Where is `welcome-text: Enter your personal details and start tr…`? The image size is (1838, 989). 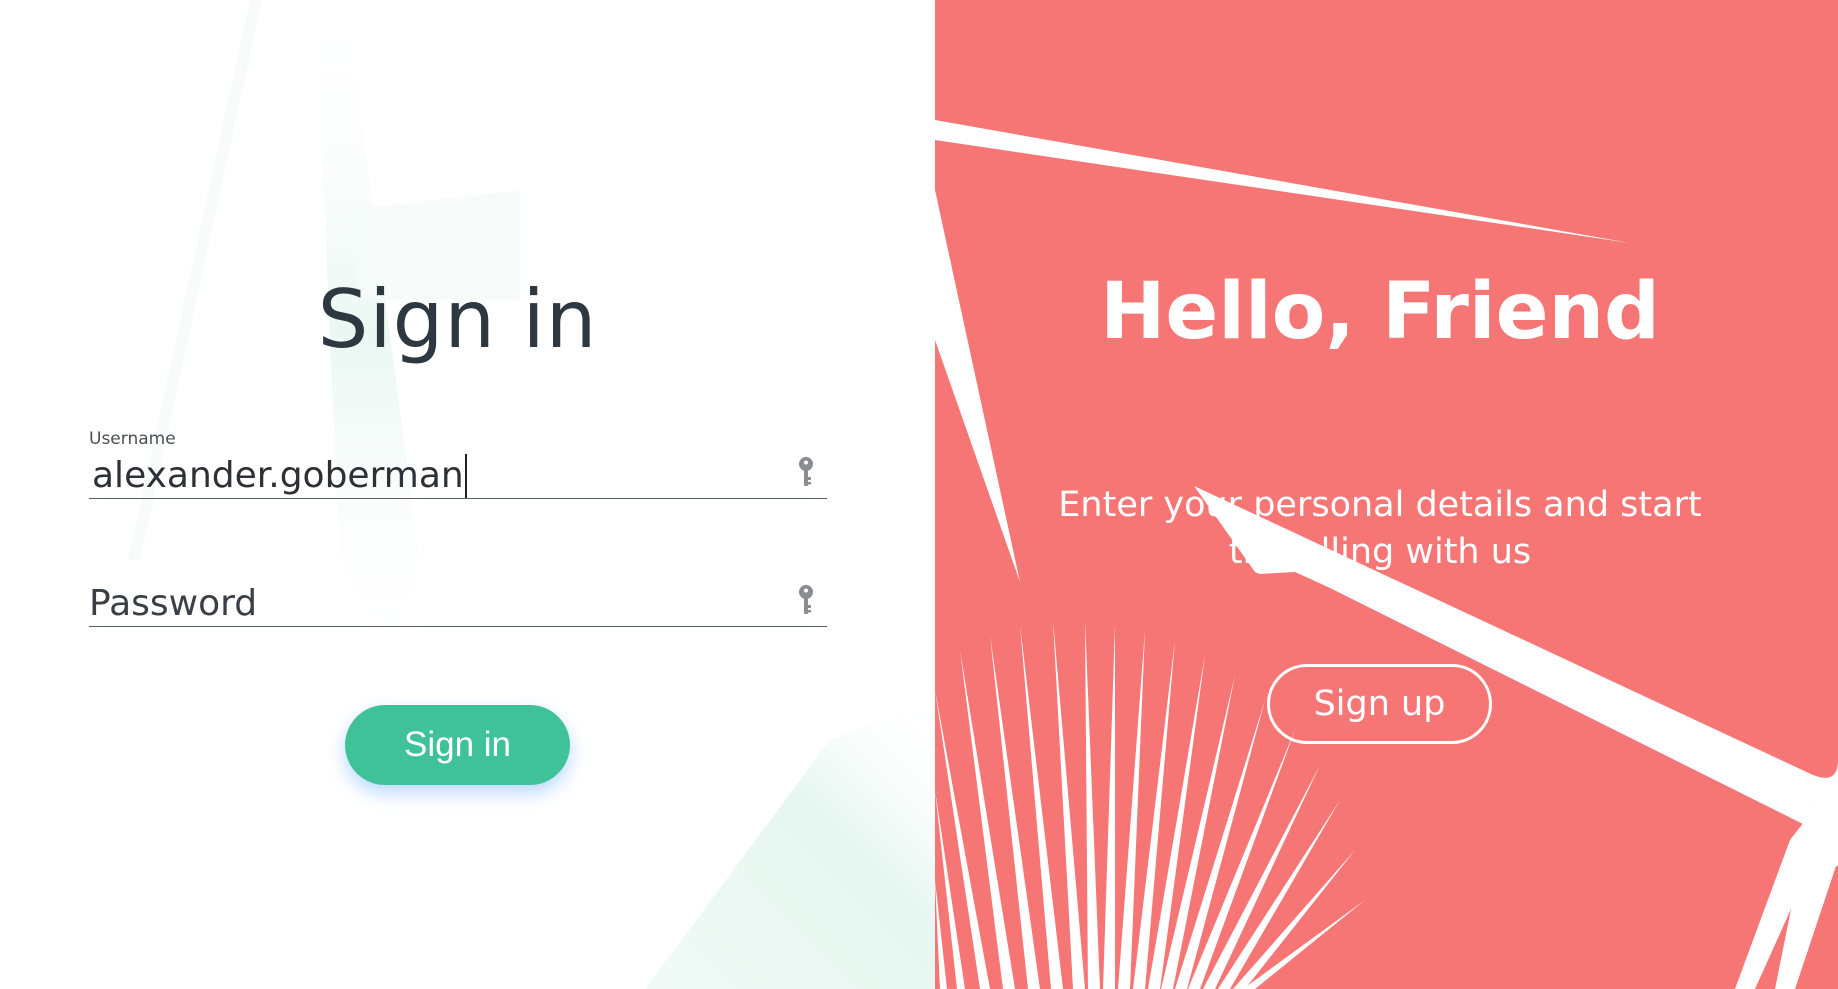 welcome-text: Enter your personal details and start tr… is located at coordinates (1380, 528).